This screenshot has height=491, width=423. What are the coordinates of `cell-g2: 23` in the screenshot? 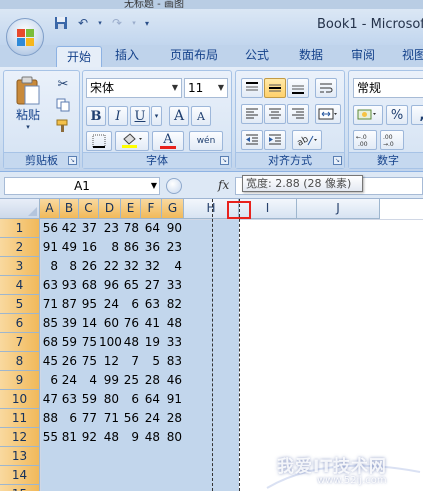 It's located at (173, 247).